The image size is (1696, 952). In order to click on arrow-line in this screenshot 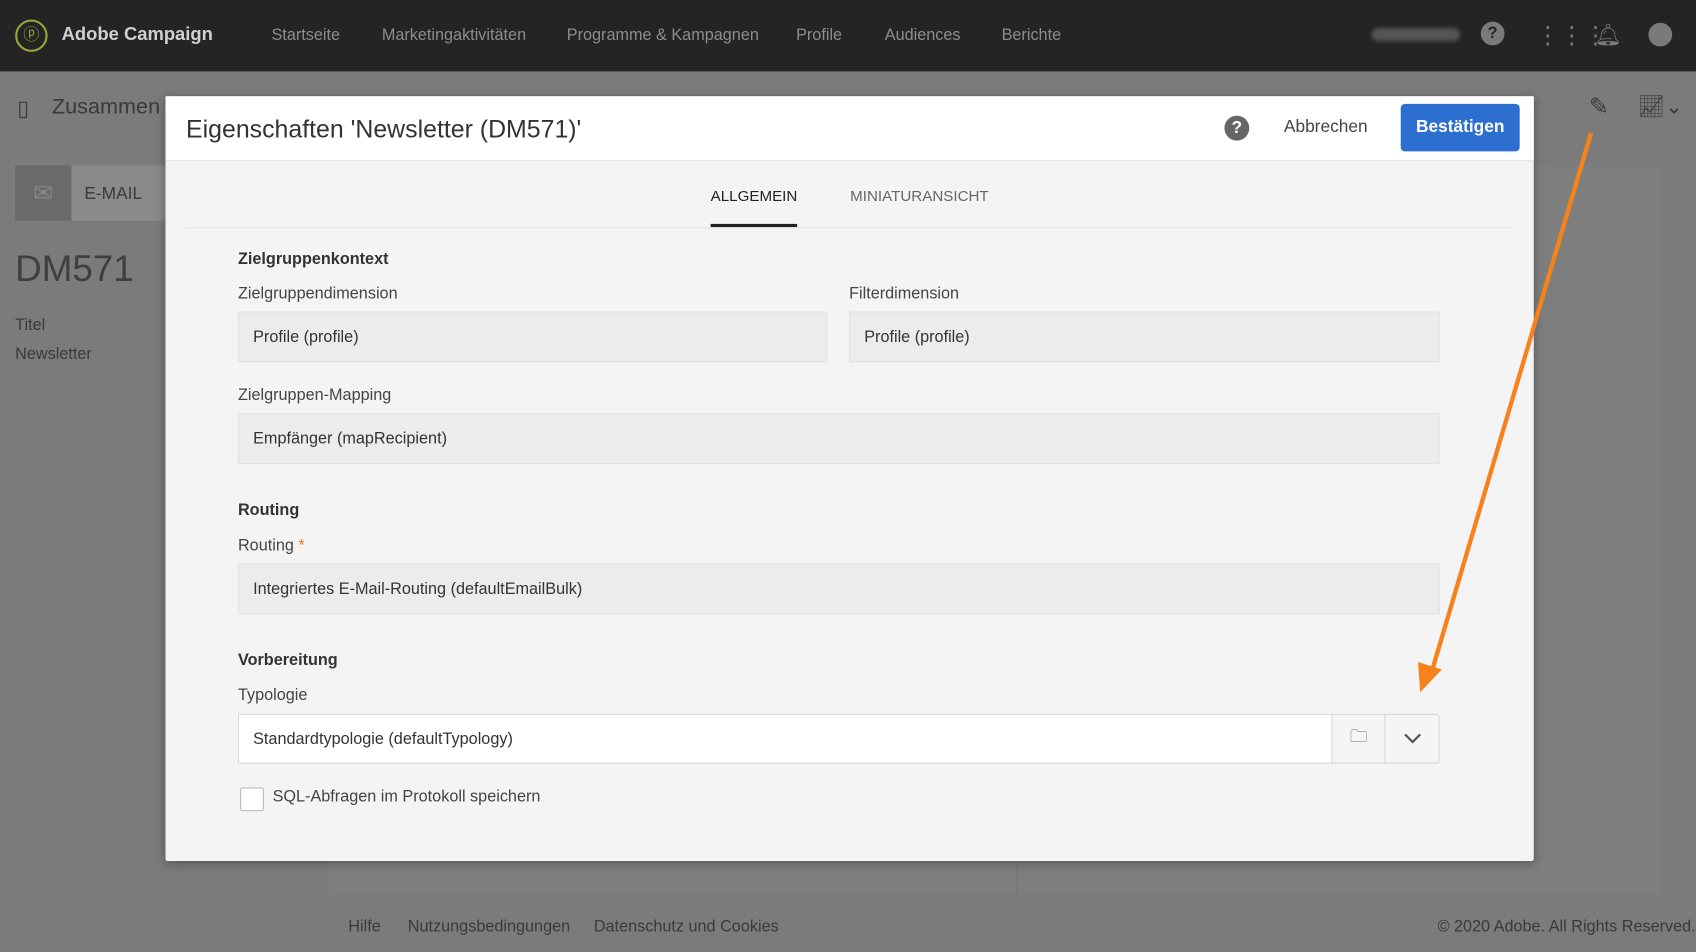, I will do `click(1512, 402)`.